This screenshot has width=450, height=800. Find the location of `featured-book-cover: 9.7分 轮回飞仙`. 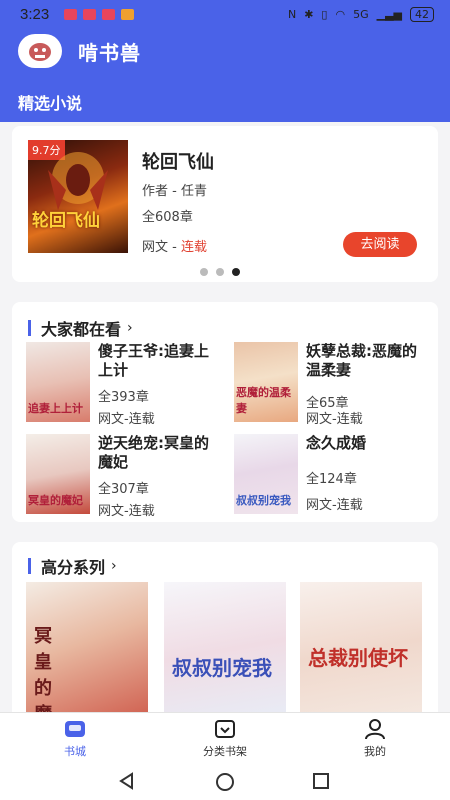

featured-book-cover: 9.7分 轮回飞仙 is located at coordinates (78, 196).